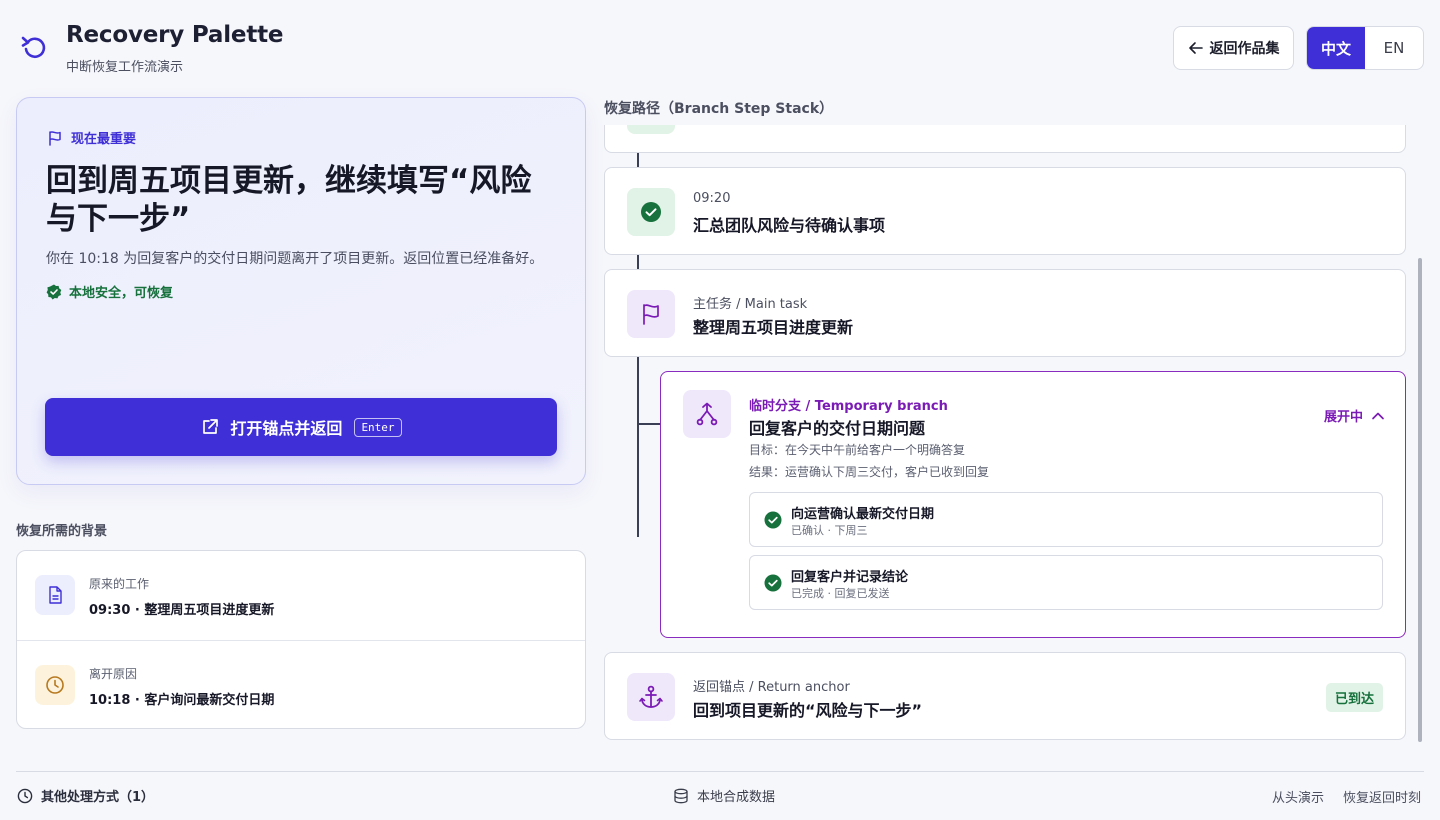 The image size is (1440, 820). I want to click on branch-collapse-toggle: 展开中, so click(1354, 415).